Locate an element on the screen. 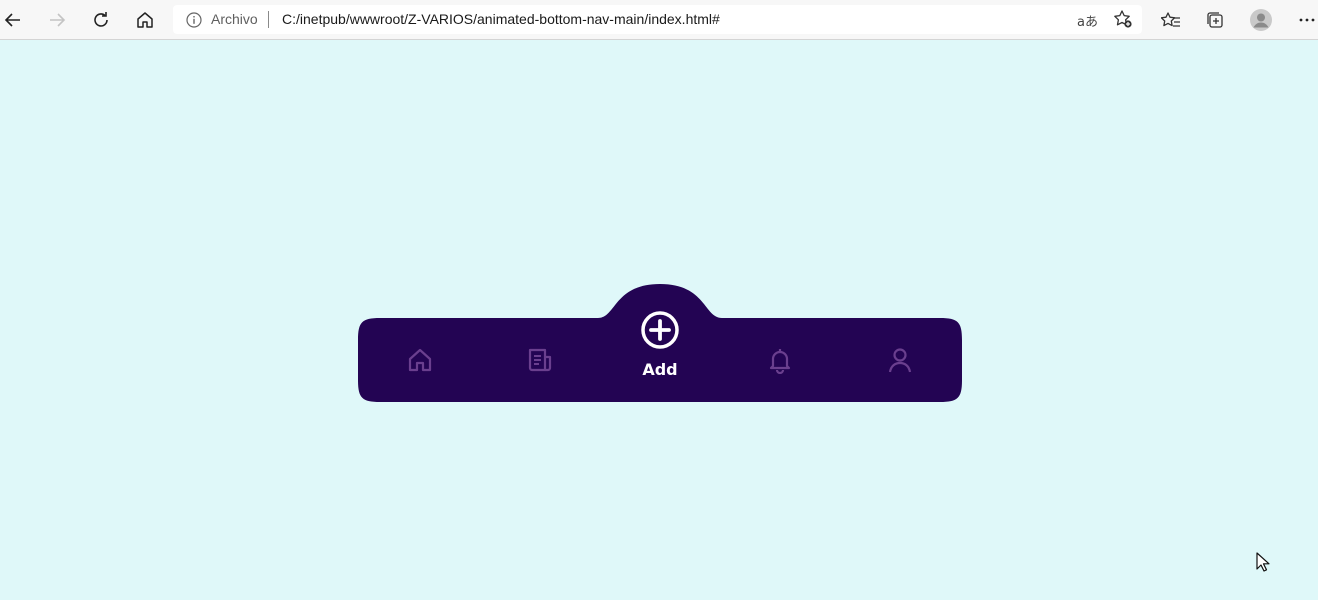  forward-button is located at coordinates (57, 20).